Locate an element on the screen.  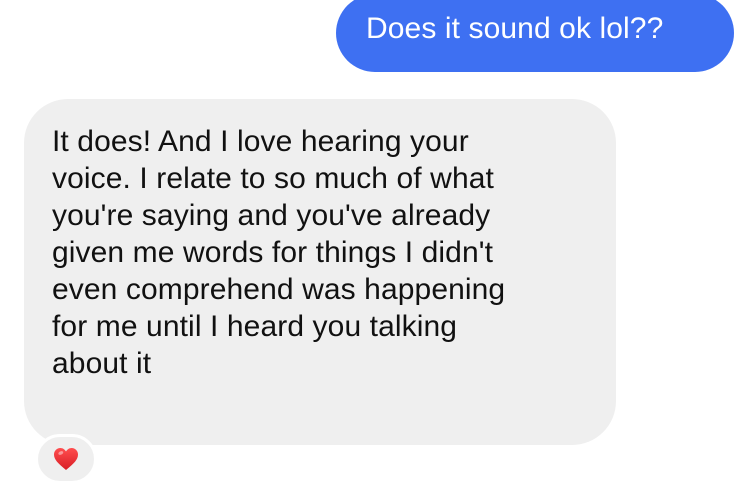
red-heart-icon is located at coordinates (66, 459).